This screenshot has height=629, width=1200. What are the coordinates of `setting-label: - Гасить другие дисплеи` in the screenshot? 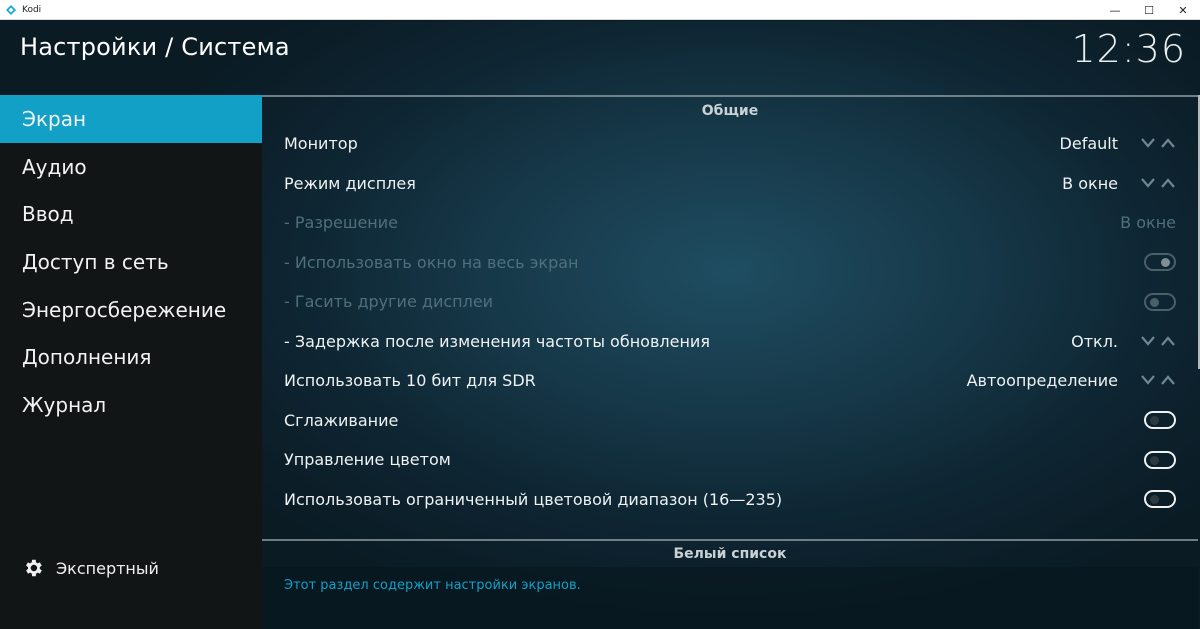 It's located at (389, 302).